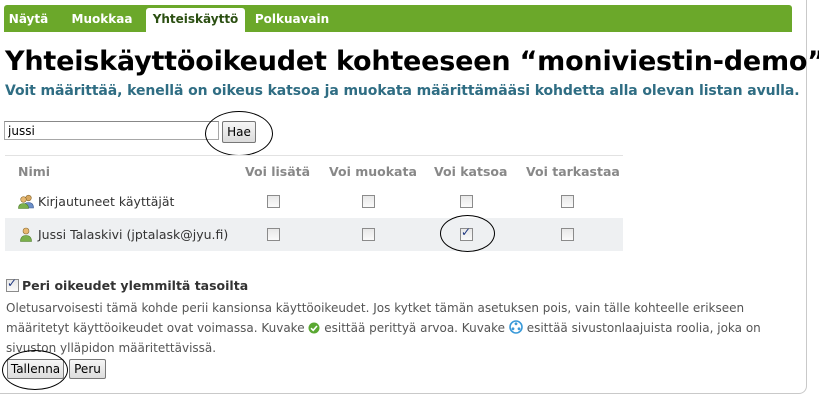  What do you see at coordinates (314, 328) in the screenshot?
I see `green-check-icon` at bounding box center [314, 328].